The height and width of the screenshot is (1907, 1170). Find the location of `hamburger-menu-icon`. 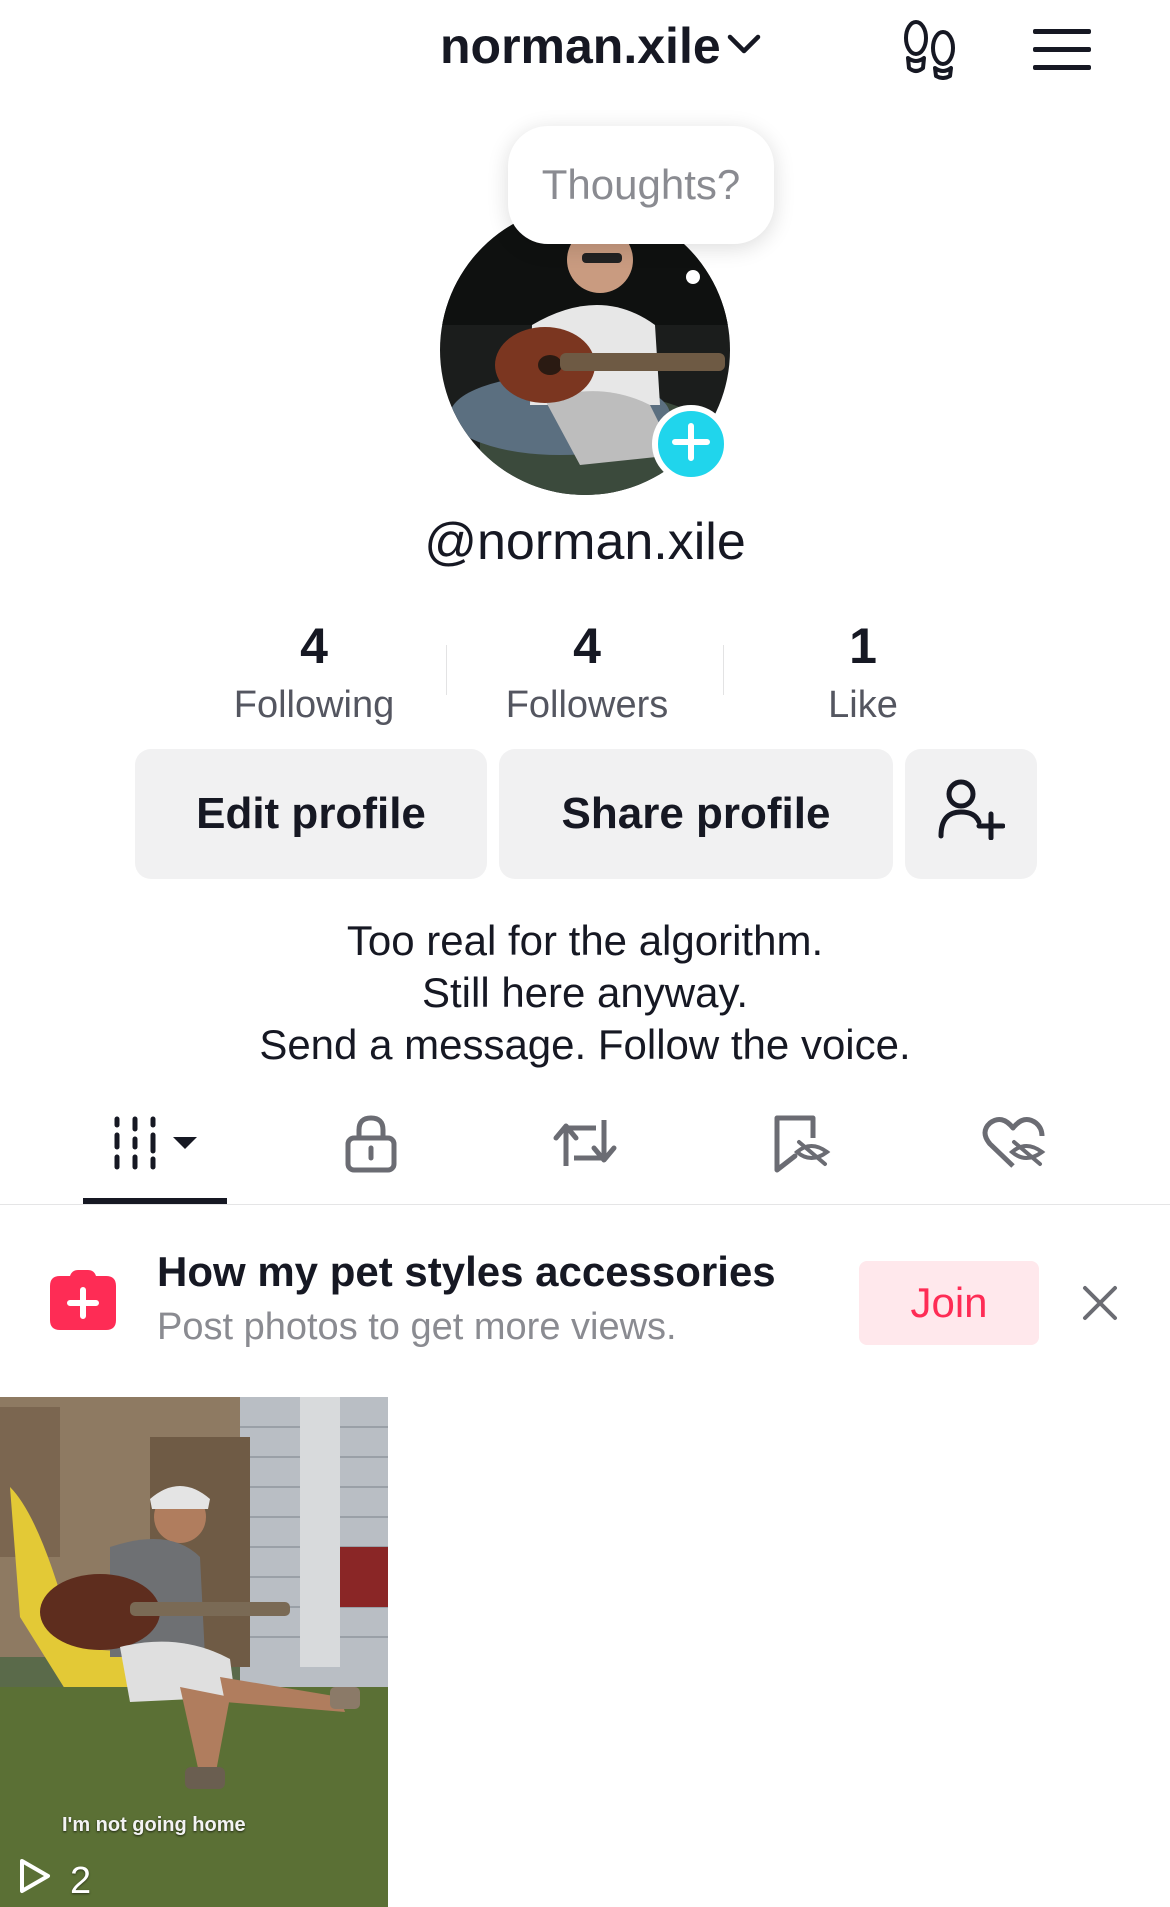

hamburger-menu-icon is located at coordinates (1062, 50).